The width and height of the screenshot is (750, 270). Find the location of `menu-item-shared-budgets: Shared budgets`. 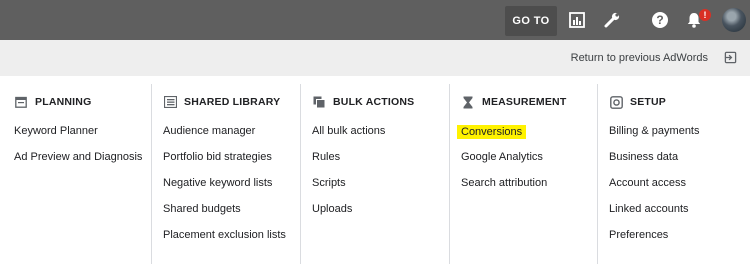

menu-item-shared-budgets: Shared budgets is located at coordinates (202, 209).